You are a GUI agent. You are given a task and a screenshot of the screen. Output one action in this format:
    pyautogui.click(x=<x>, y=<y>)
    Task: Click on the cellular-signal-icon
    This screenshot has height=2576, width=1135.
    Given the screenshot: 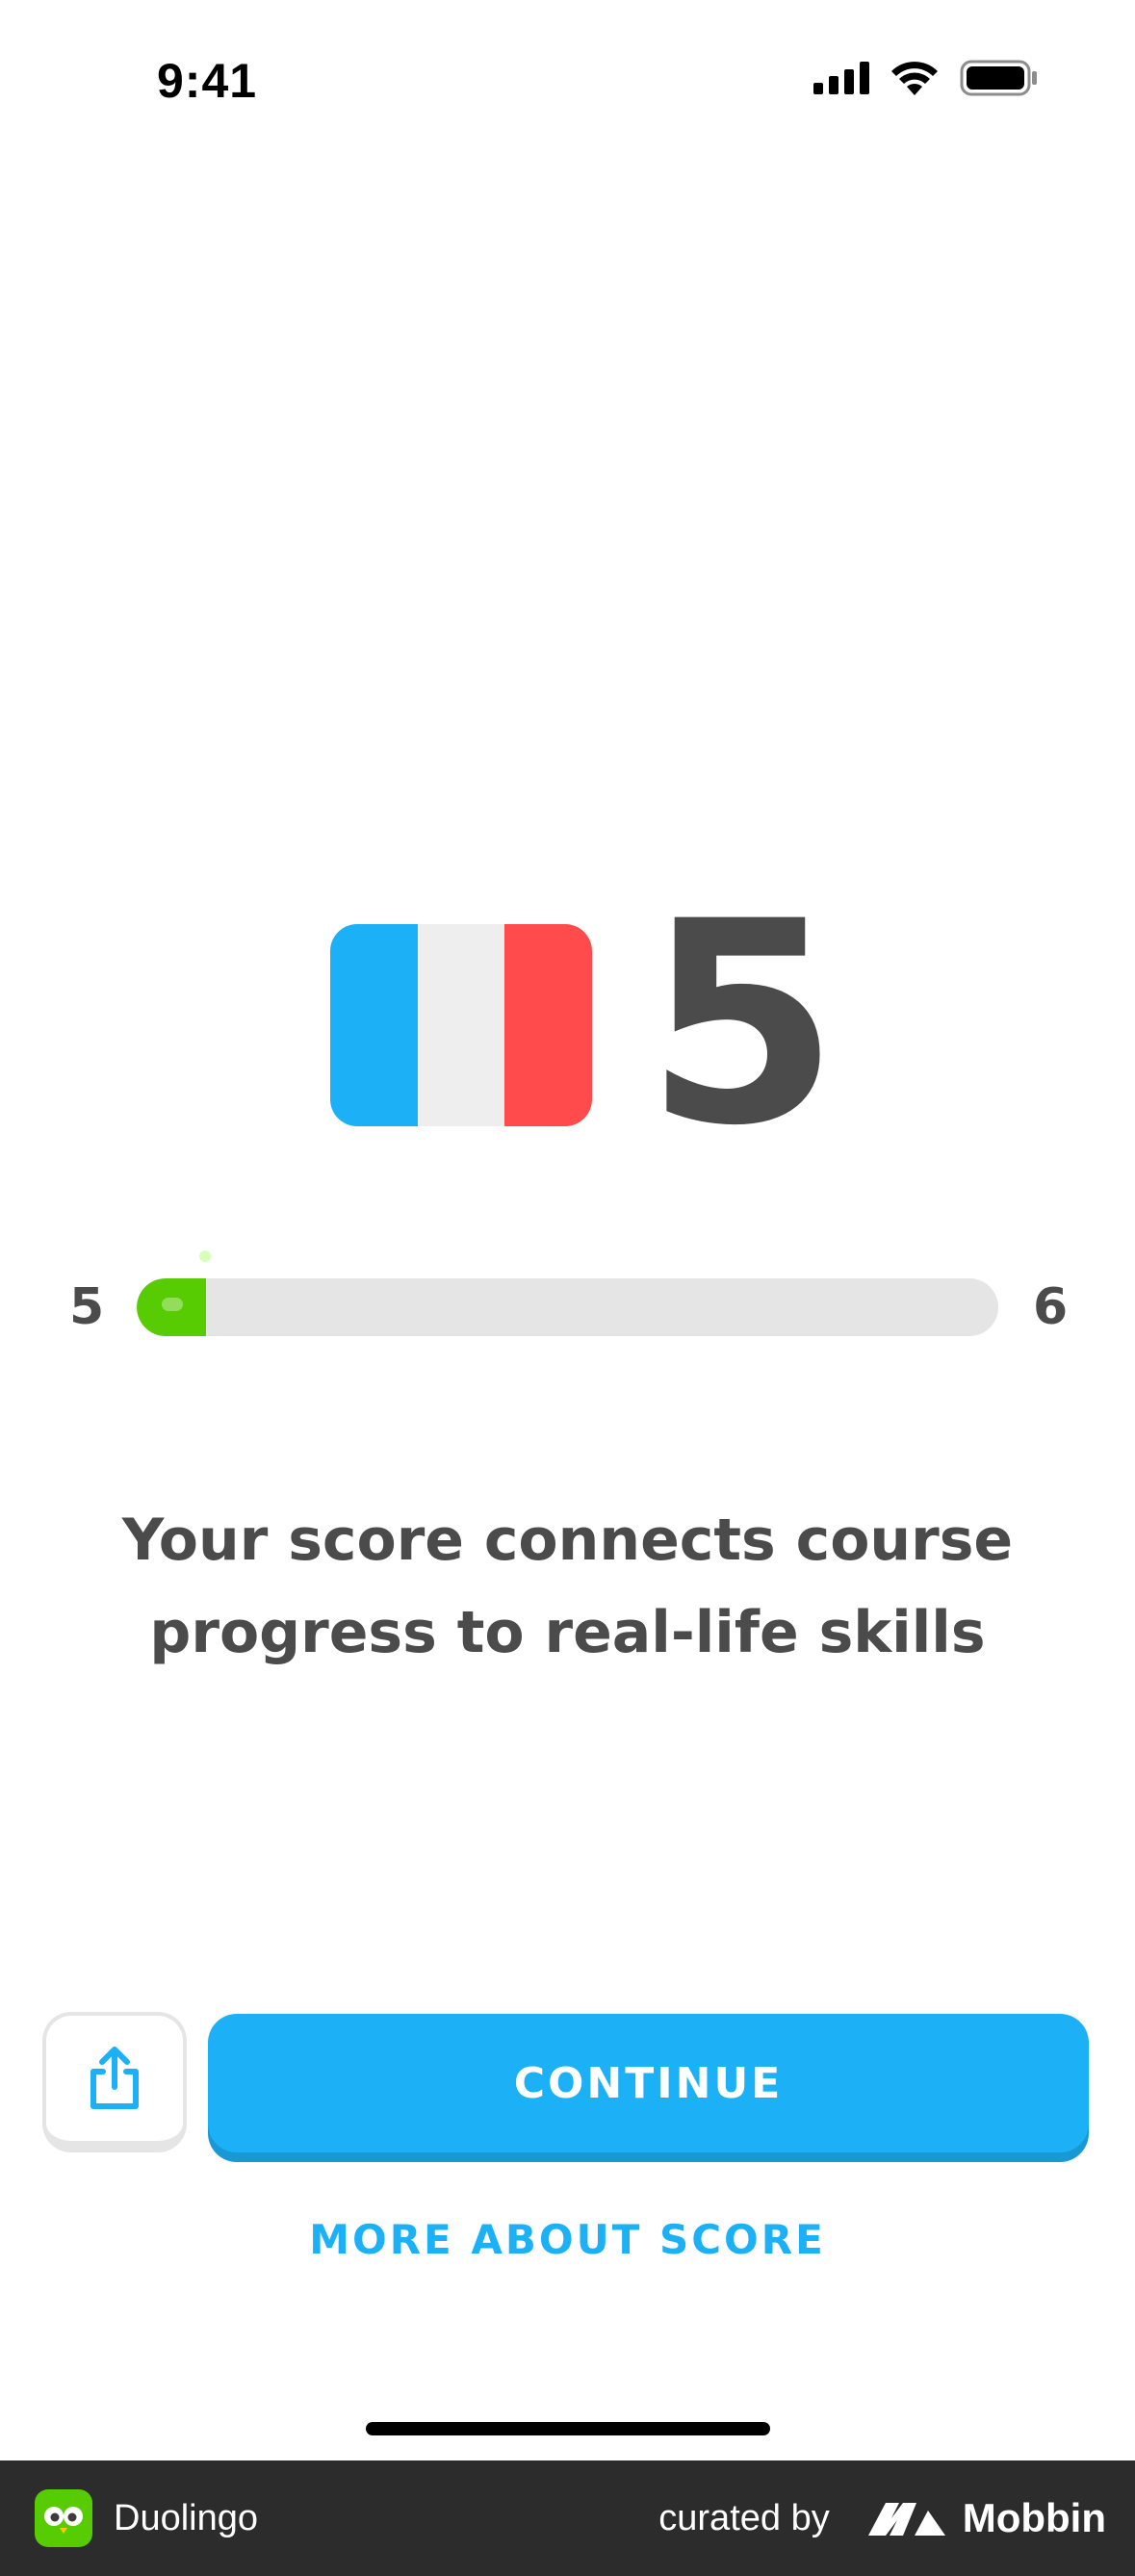 What is the action you would take?
    pyautogui.click(x=841, y=78)
    